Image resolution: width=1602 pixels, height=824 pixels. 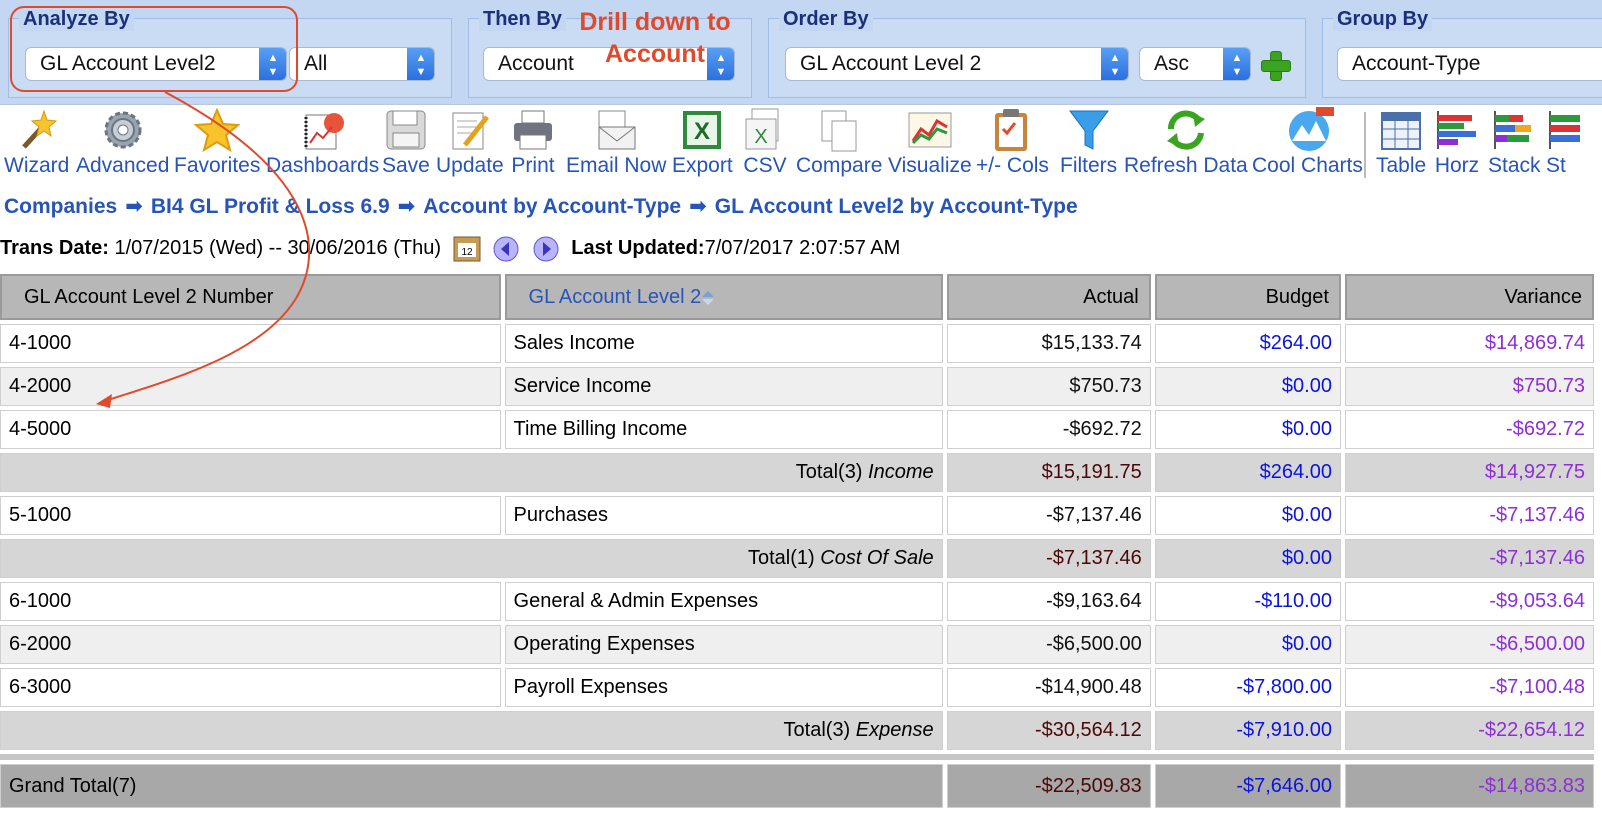 I want to click on order-by-select: GL Account Level 2 ▲ ▼, so click(x=957, y=64).